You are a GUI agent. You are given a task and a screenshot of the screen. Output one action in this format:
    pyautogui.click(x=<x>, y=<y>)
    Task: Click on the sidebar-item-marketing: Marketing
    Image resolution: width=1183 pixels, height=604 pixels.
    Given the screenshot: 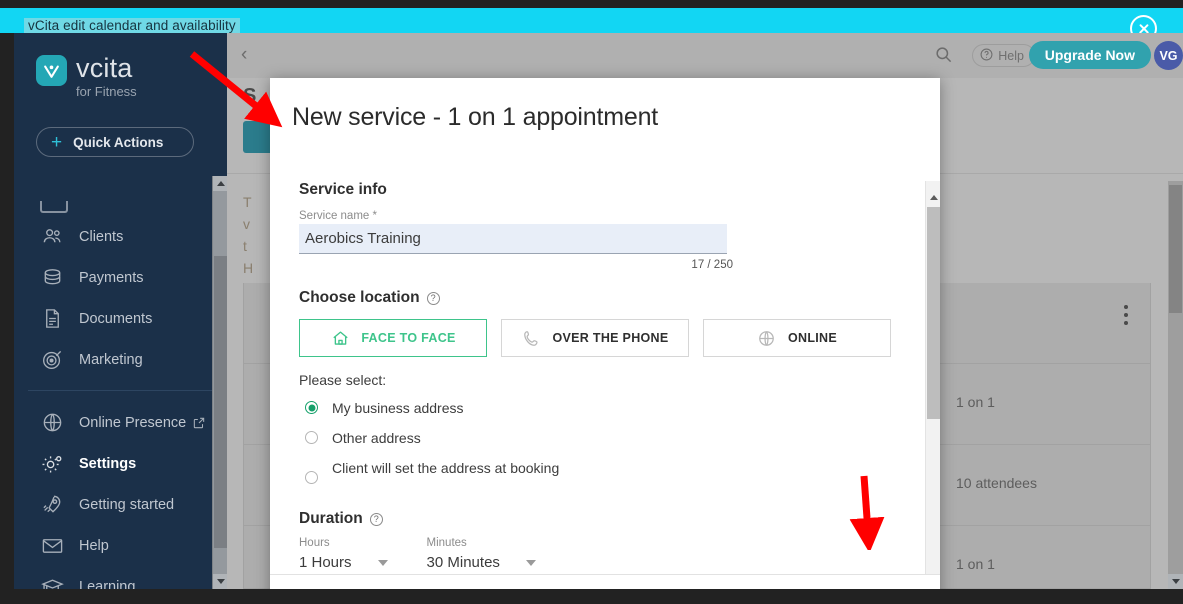 What is the action you would take?
    pyautogui.click(x=120, y=359)
    